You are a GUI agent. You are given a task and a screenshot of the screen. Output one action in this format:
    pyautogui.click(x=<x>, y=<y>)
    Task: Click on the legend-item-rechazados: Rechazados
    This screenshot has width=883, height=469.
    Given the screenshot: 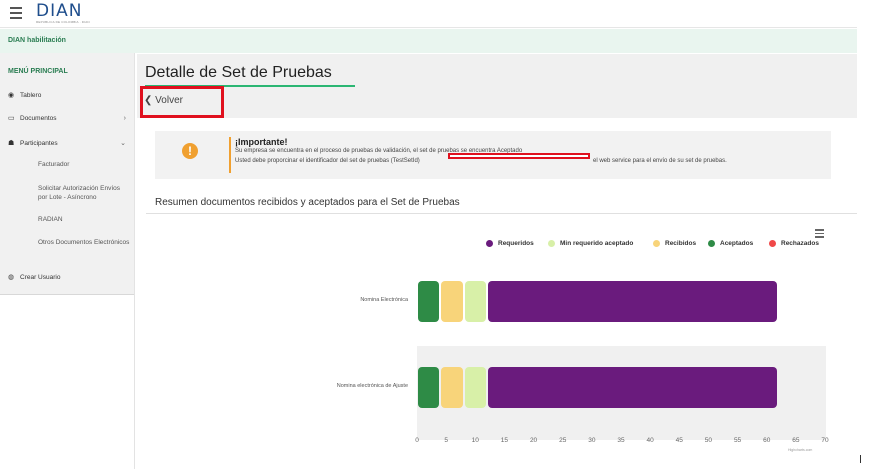 What is the action you would take?
    pyautogui.click(x=794, y=243)
    